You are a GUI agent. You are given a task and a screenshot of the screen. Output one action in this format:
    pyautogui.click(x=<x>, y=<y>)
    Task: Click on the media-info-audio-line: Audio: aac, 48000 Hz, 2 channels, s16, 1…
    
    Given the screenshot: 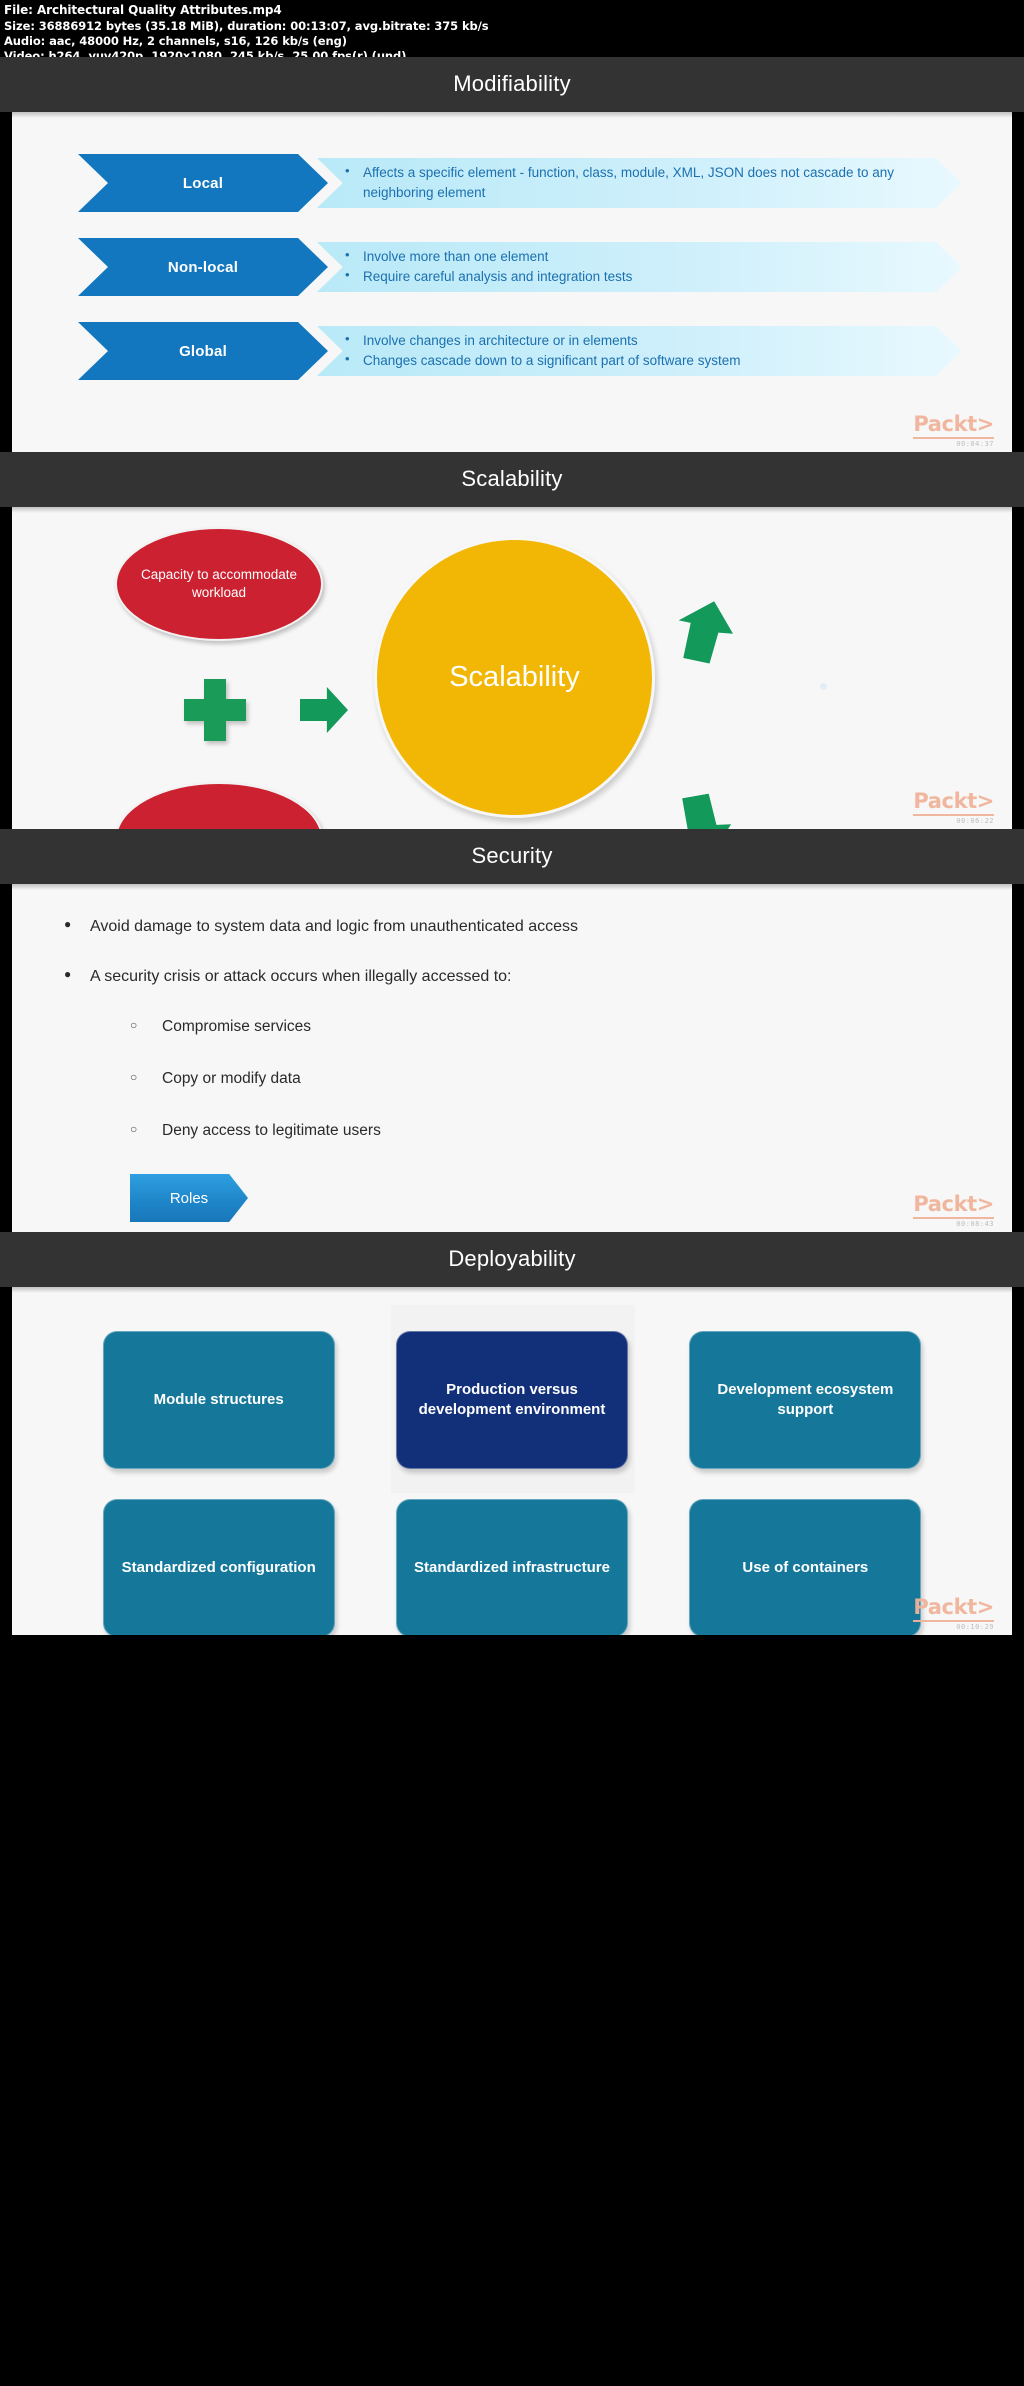 What is the action you would take?
    pyautogui.click(x=175, y=41)
    